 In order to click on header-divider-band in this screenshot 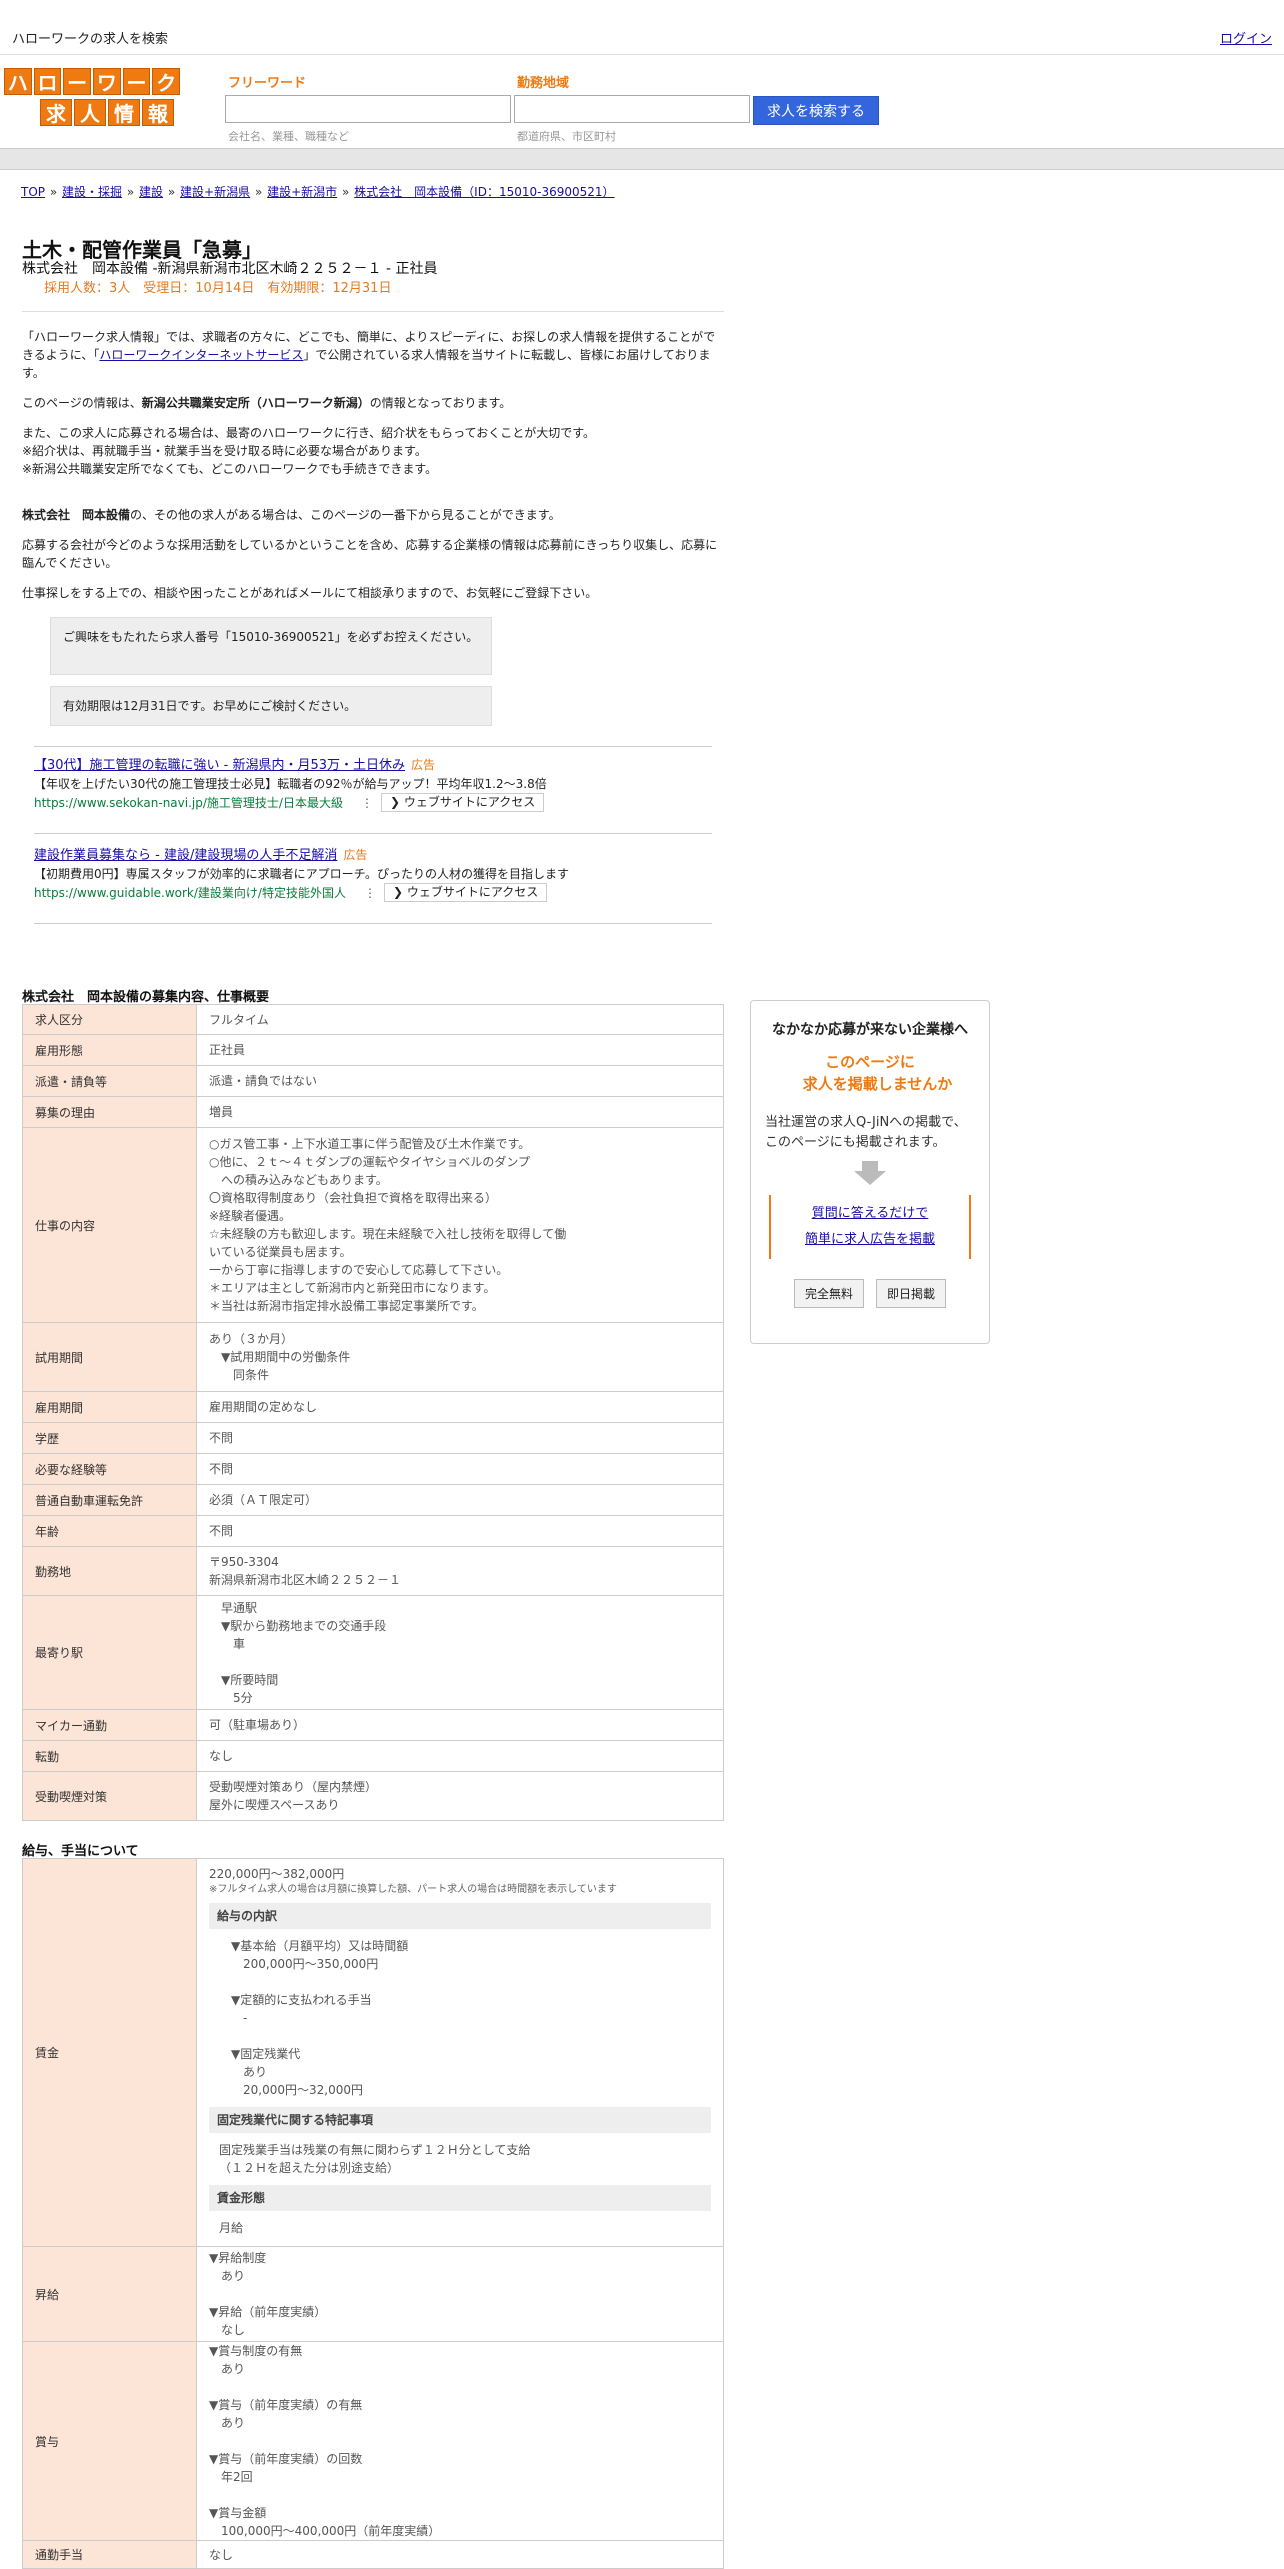, I will do `click(642, 159)`.